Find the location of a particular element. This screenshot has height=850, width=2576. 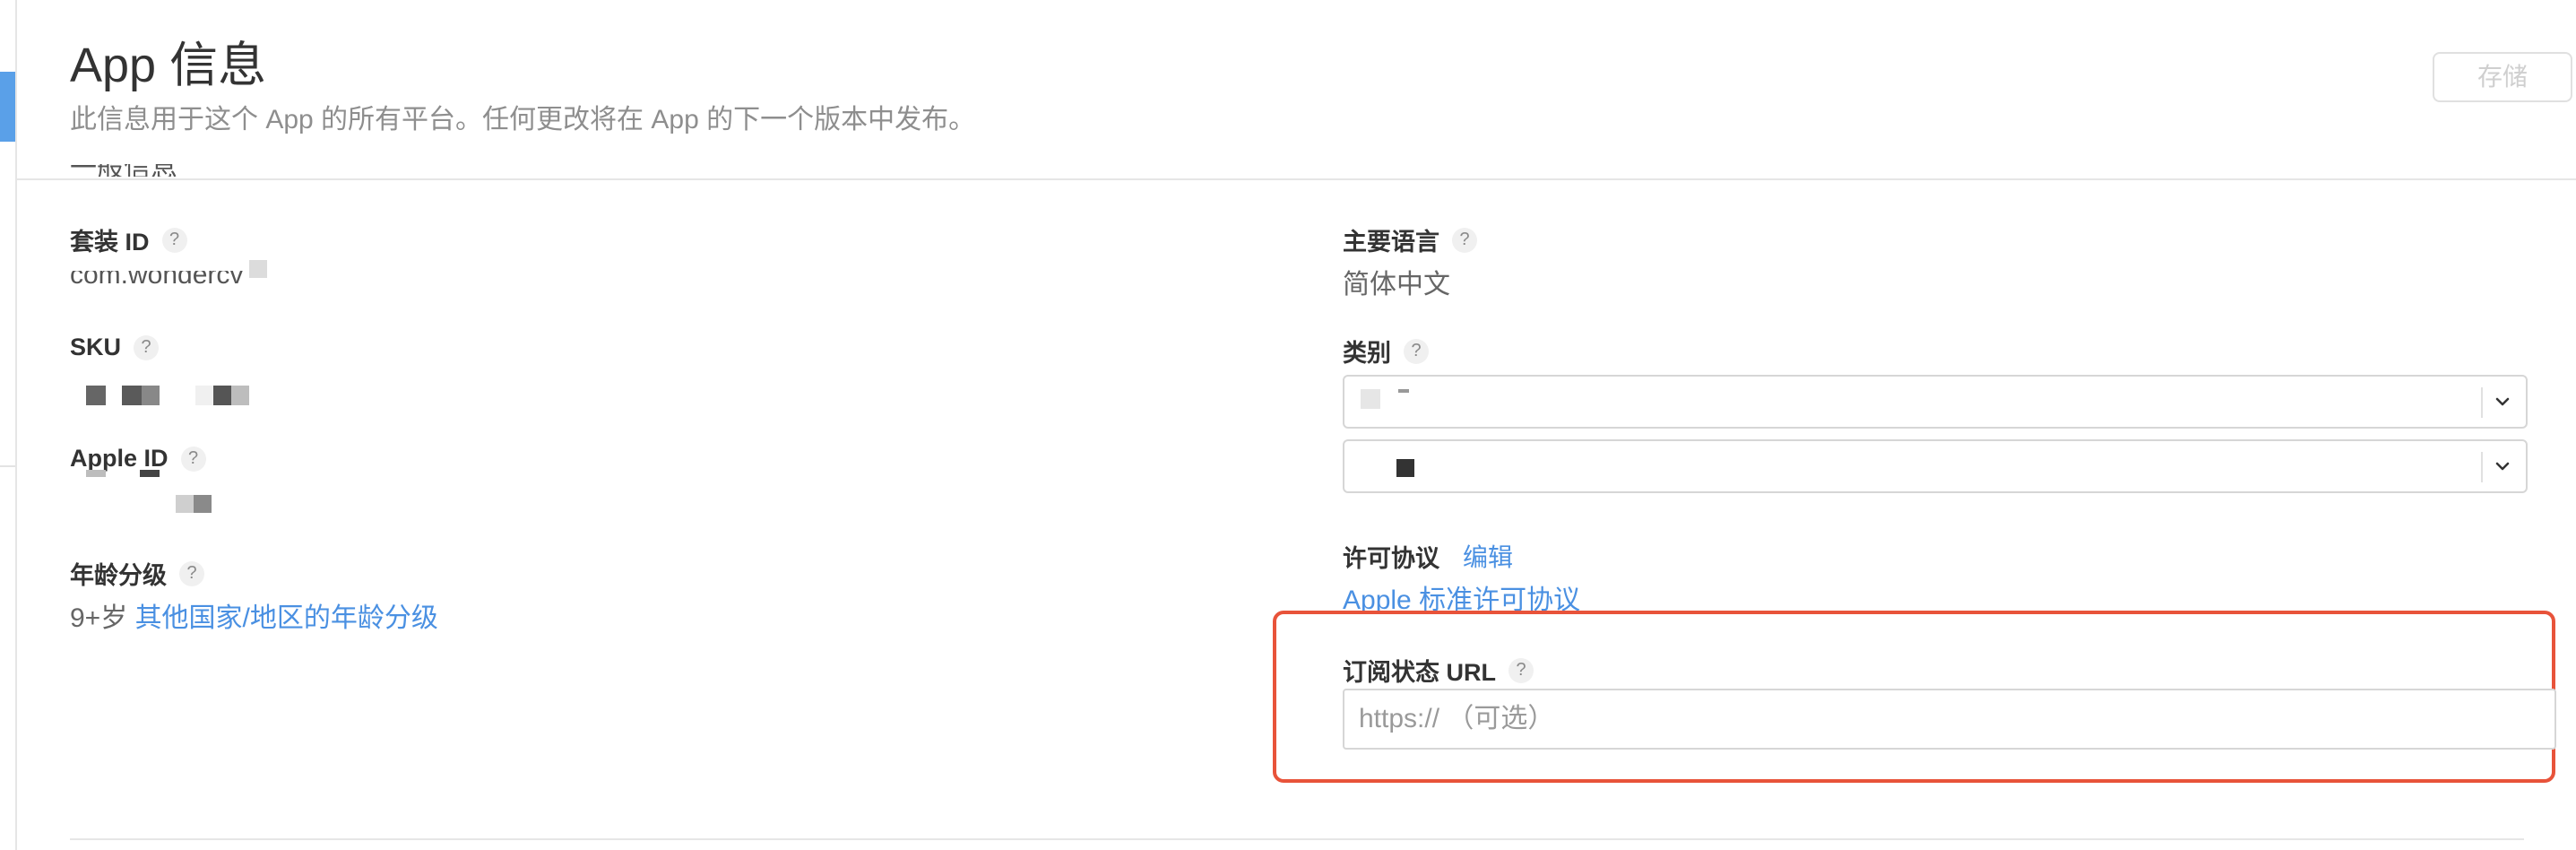

license-edit-link: 编辑 is located at coordinates (1488, 556).